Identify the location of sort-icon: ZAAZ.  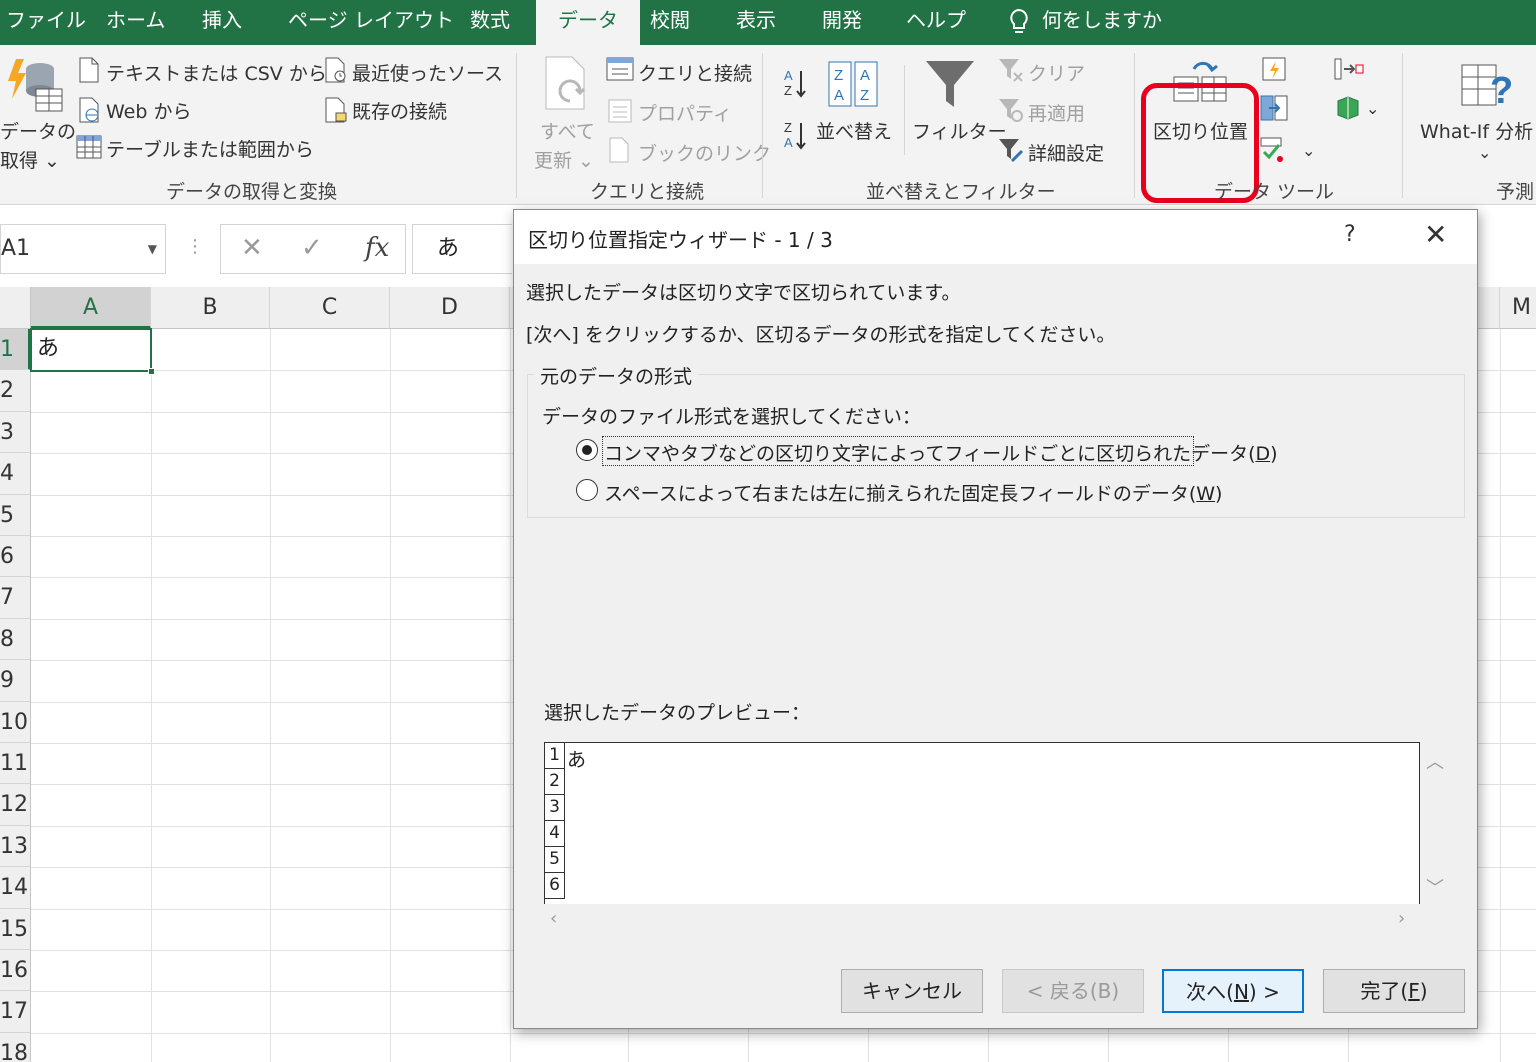
(853, 84).